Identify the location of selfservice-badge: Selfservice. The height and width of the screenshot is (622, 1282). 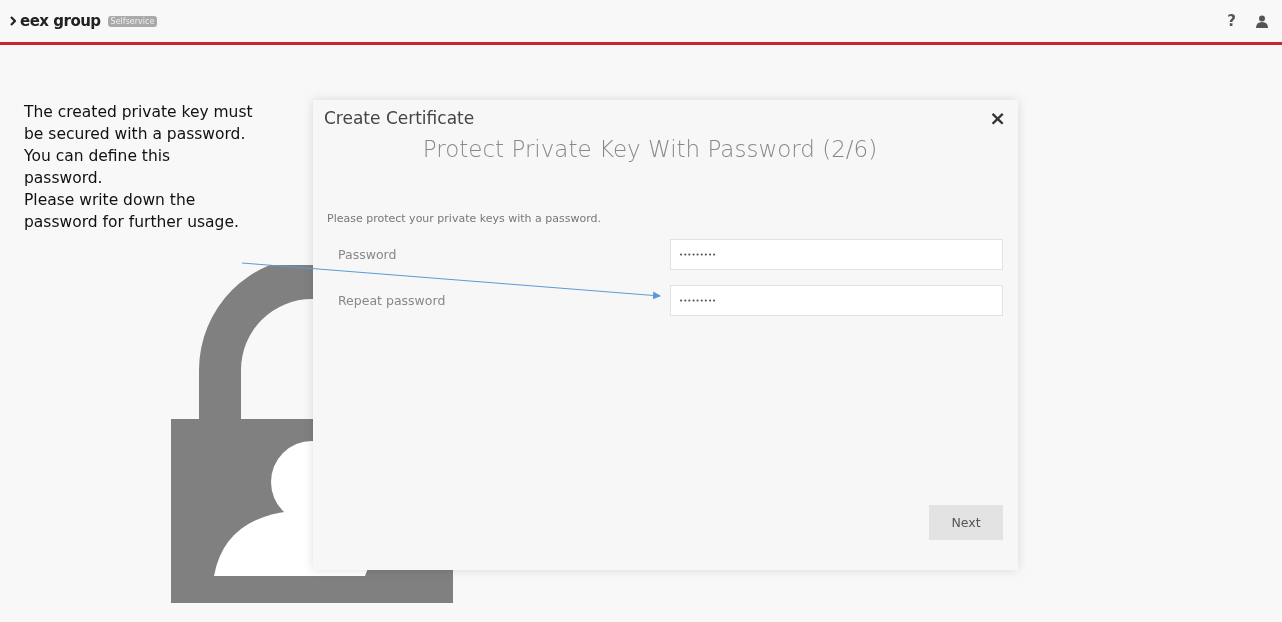
(132, 21).